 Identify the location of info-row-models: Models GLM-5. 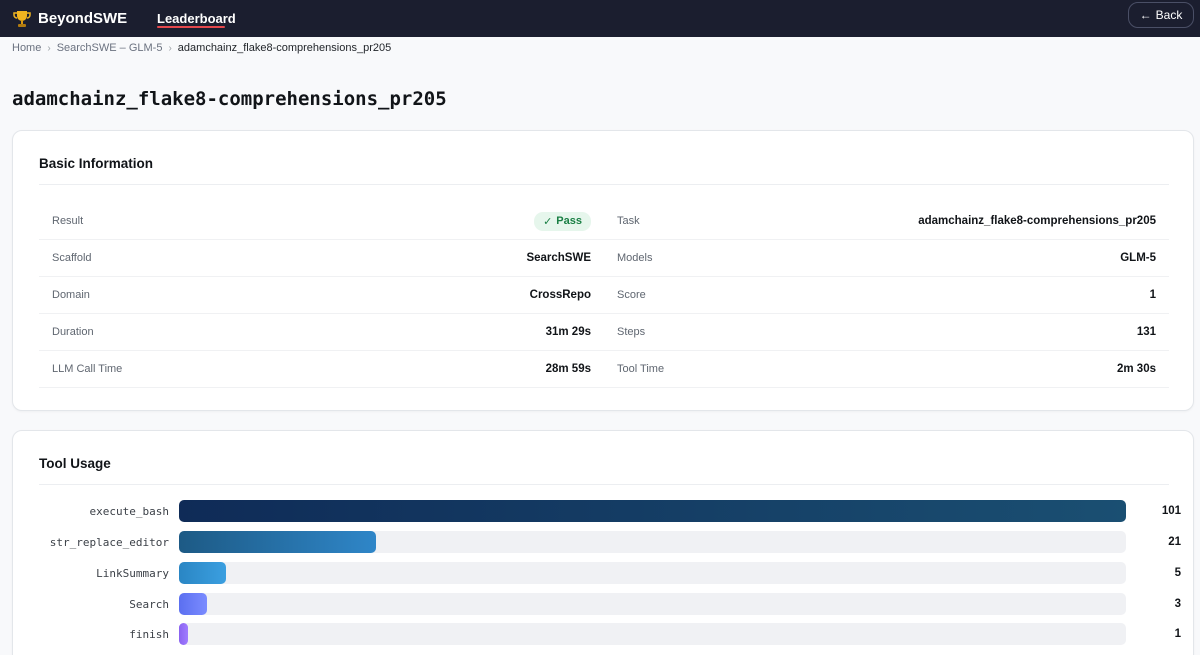
(886, 258).